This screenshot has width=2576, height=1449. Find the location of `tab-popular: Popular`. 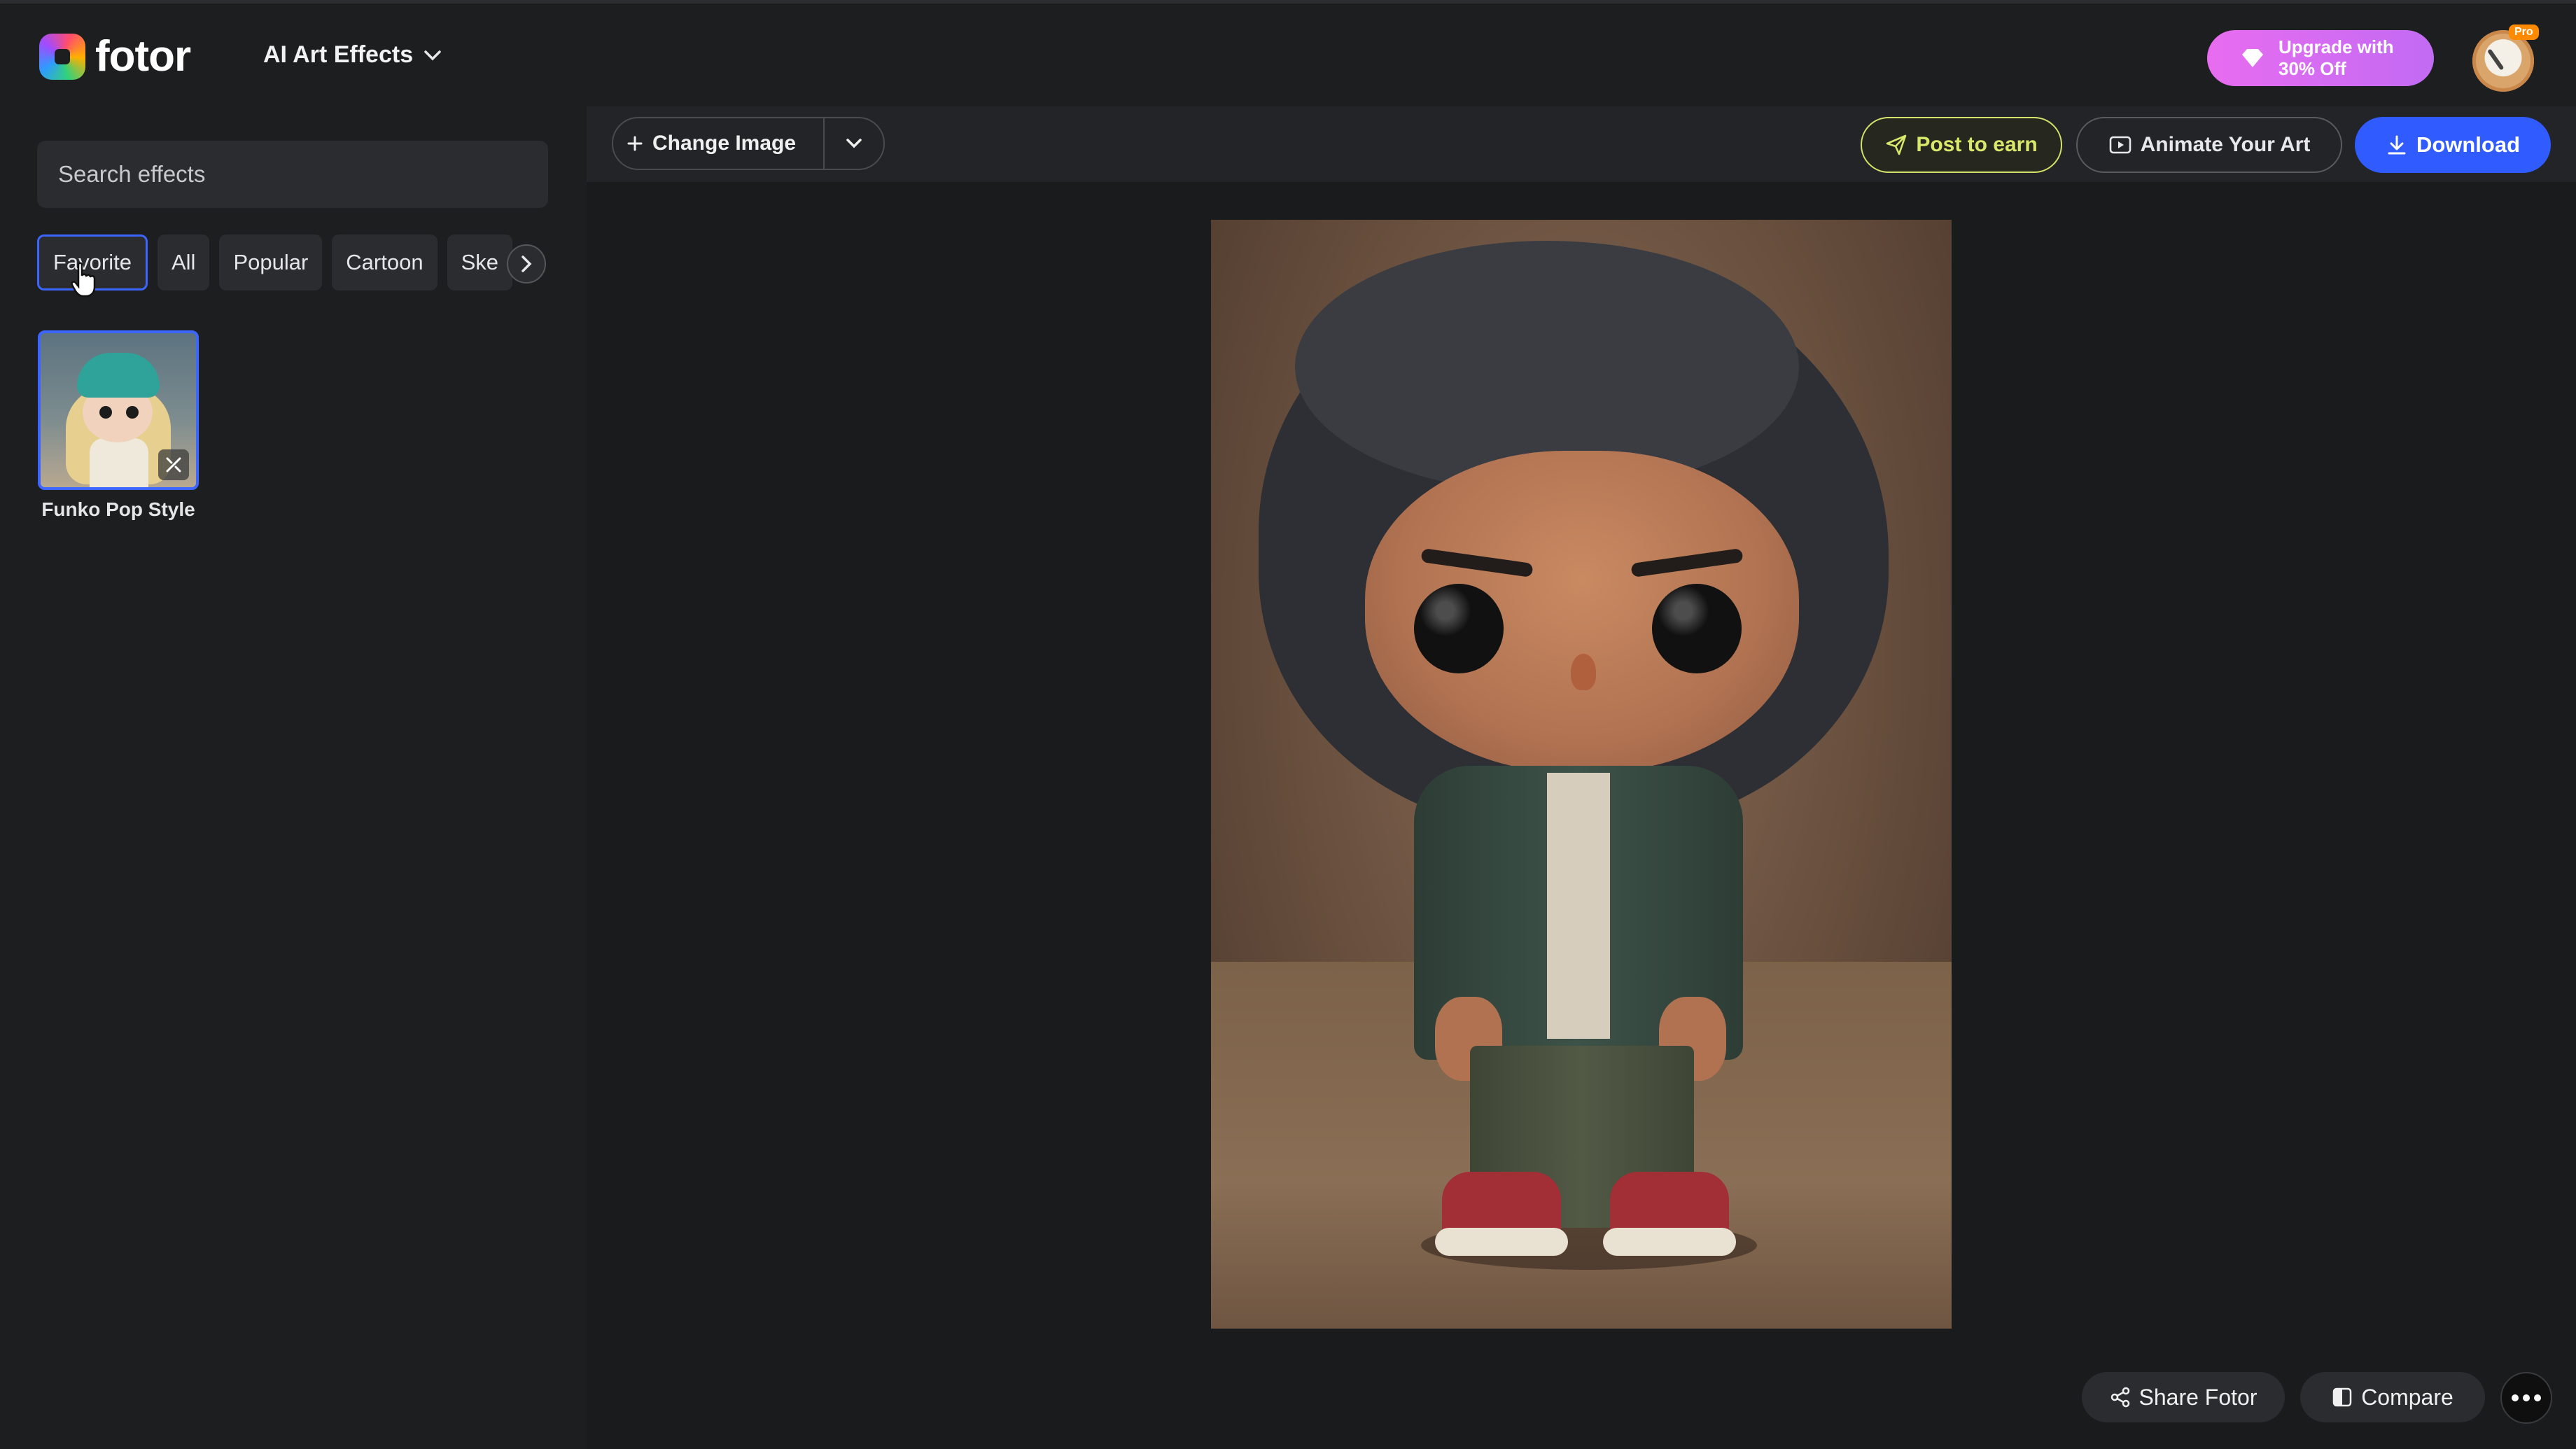

tab-popular: Popular is located at coordinates (271, 262).